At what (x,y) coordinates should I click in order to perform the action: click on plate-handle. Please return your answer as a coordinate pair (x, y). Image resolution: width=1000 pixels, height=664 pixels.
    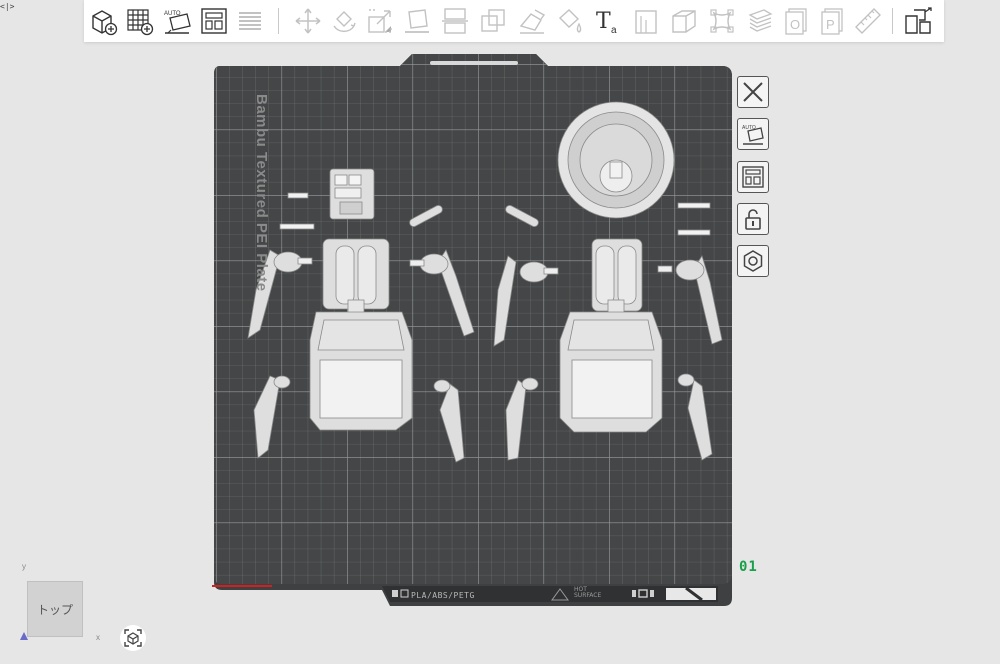
    Looking at the image, I should click on (474, 63).